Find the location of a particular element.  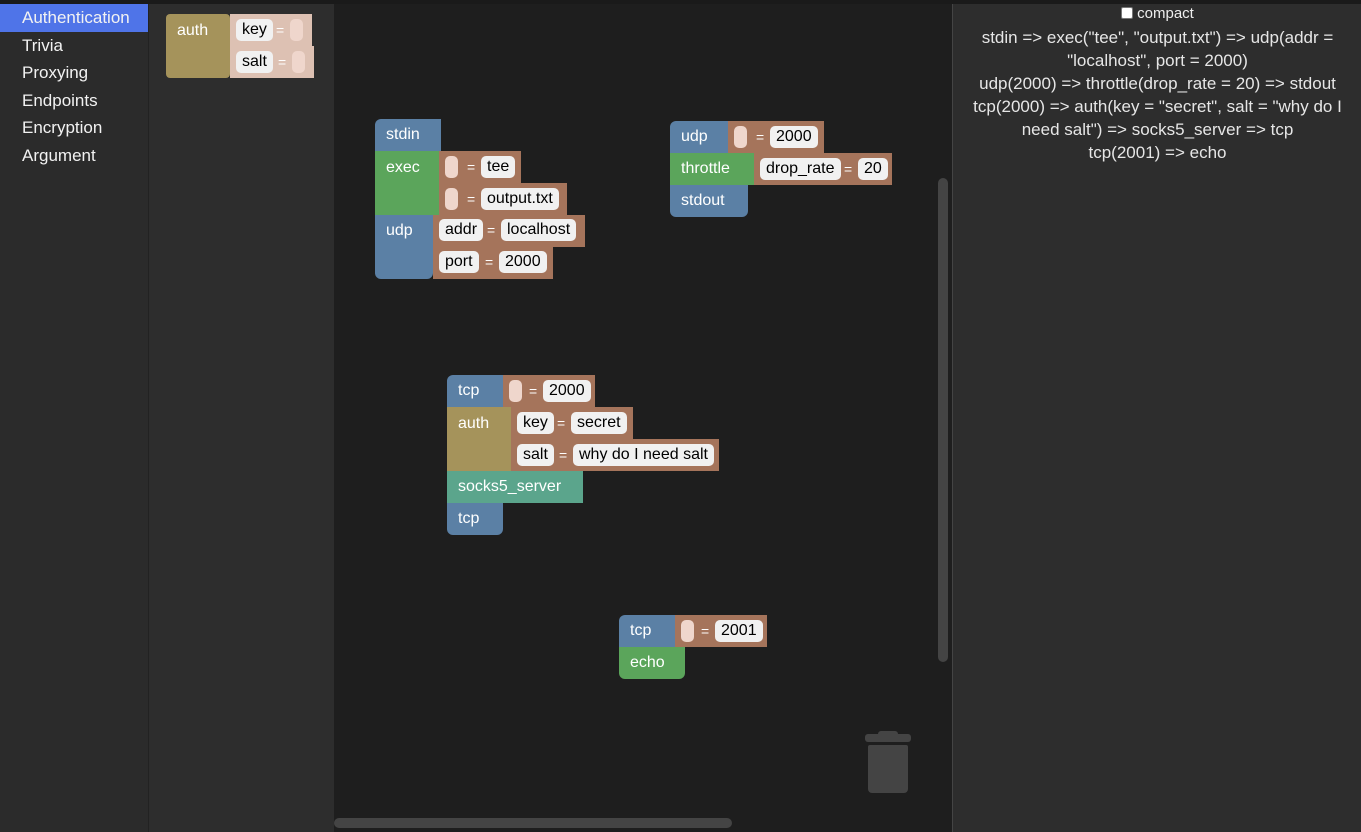

compact-label: compact is located at coordinates (1165, 13).